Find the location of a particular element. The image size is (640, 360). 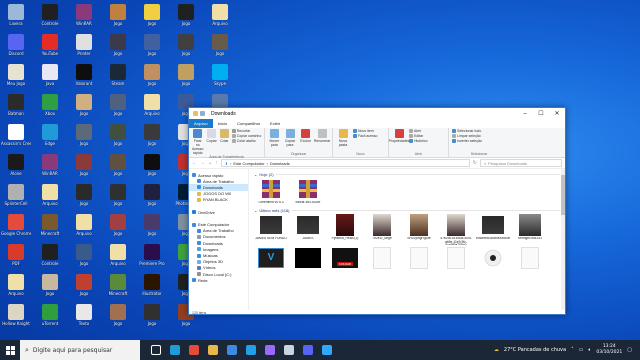

file-item: Pyramid_Head (1) is located at coordinates (345, 229).